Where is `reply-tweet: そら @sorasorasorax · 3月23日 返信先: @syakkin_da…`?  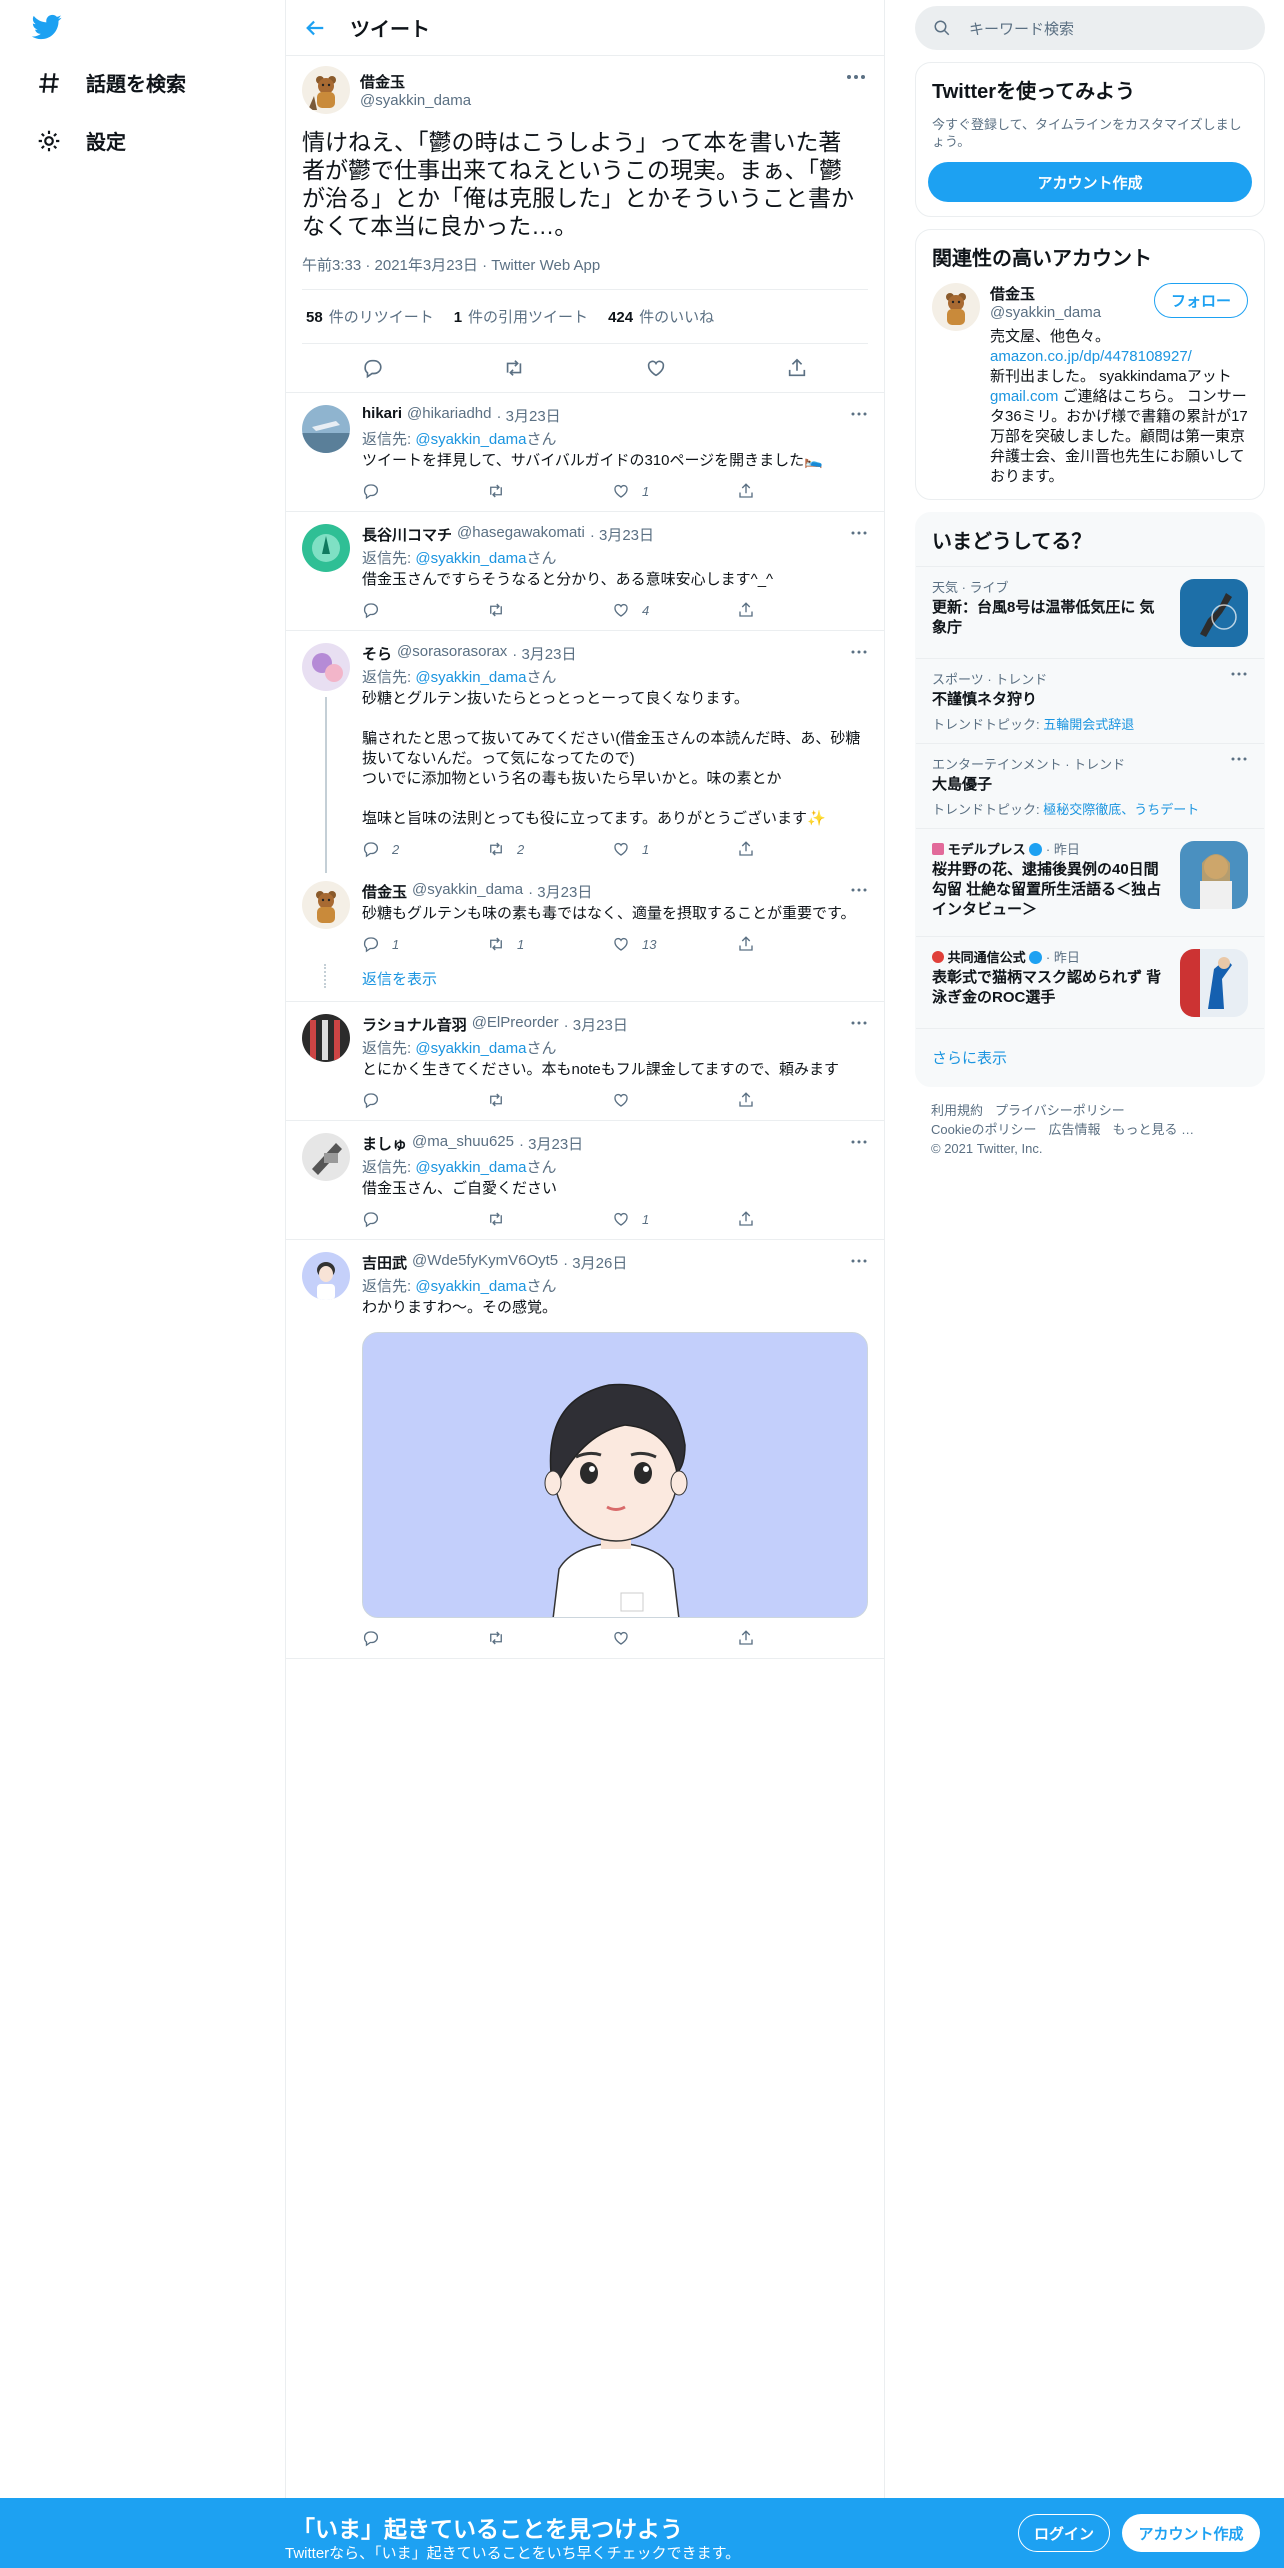
reply-tweet: そら @sorasorasorax · 3月23日 返信先: @syakkin_da… is located at coordinates (585, 752).